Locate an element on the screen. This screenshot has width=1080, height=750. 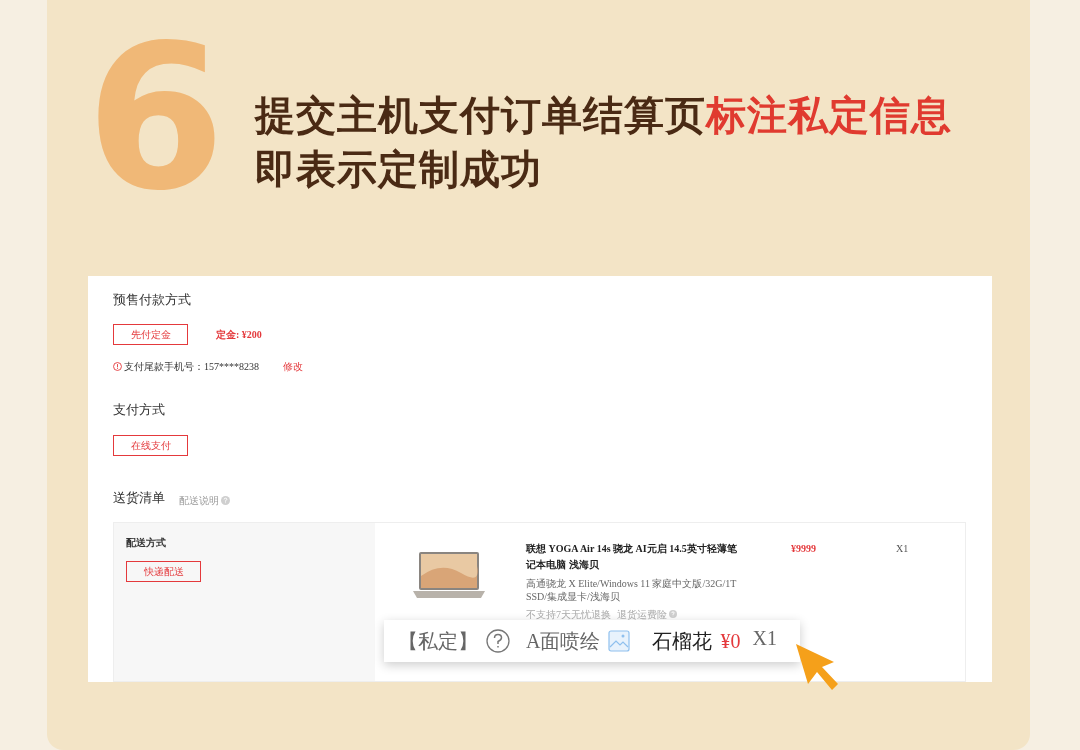
edit-link: 修改 is located at coordinates (293, 366).